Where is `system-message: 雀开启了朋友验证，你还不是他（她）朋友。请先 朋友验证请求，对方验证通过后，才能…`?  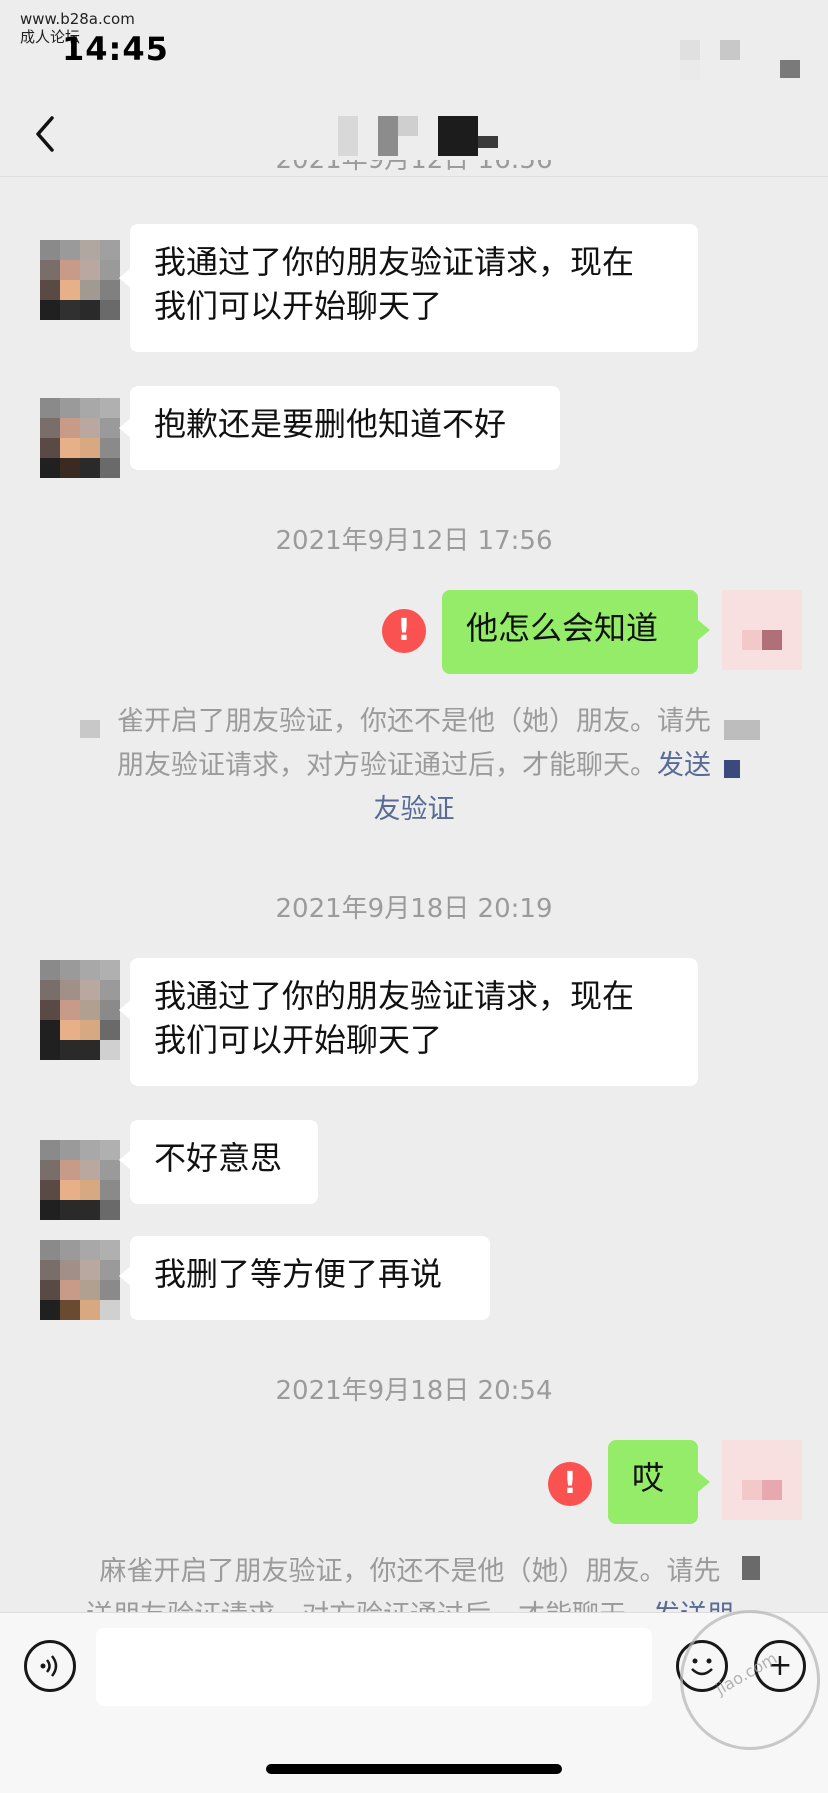 system-message: 雀开启了朋友验证，你还不是他（她）朋友。请先 朋友验证请求，对方验证通过后，才能… is located at coordinates (414, 765).